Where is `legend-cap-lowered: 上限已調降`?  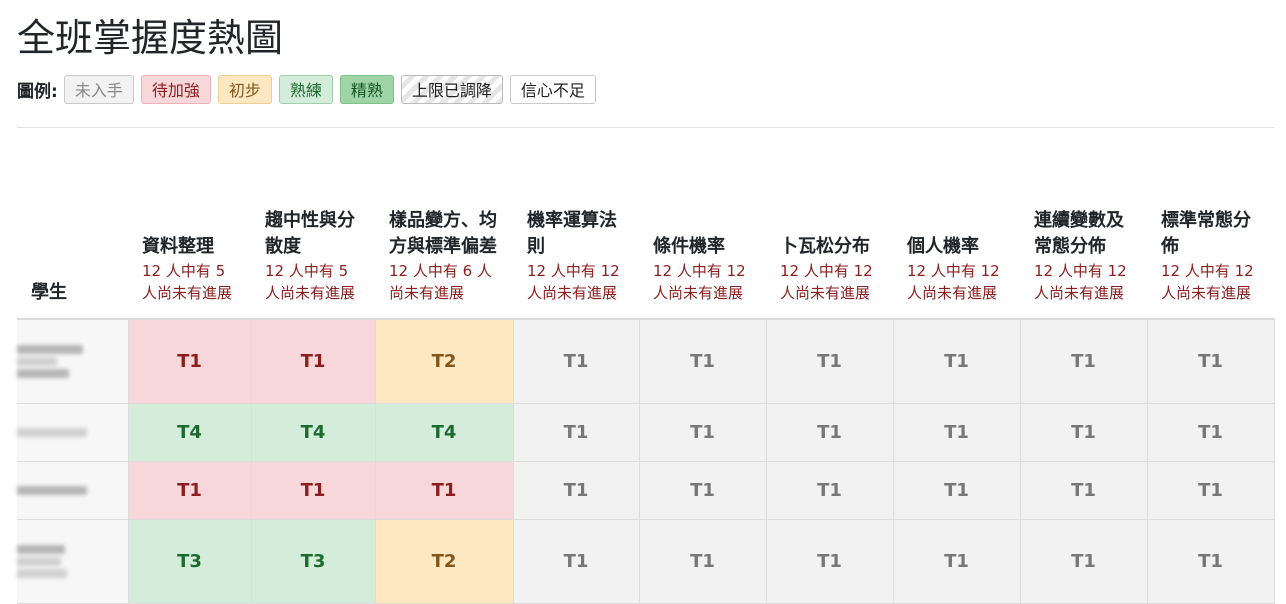 legend-cap-lowered: 上限已調降 is located at coordinates (451, 89).